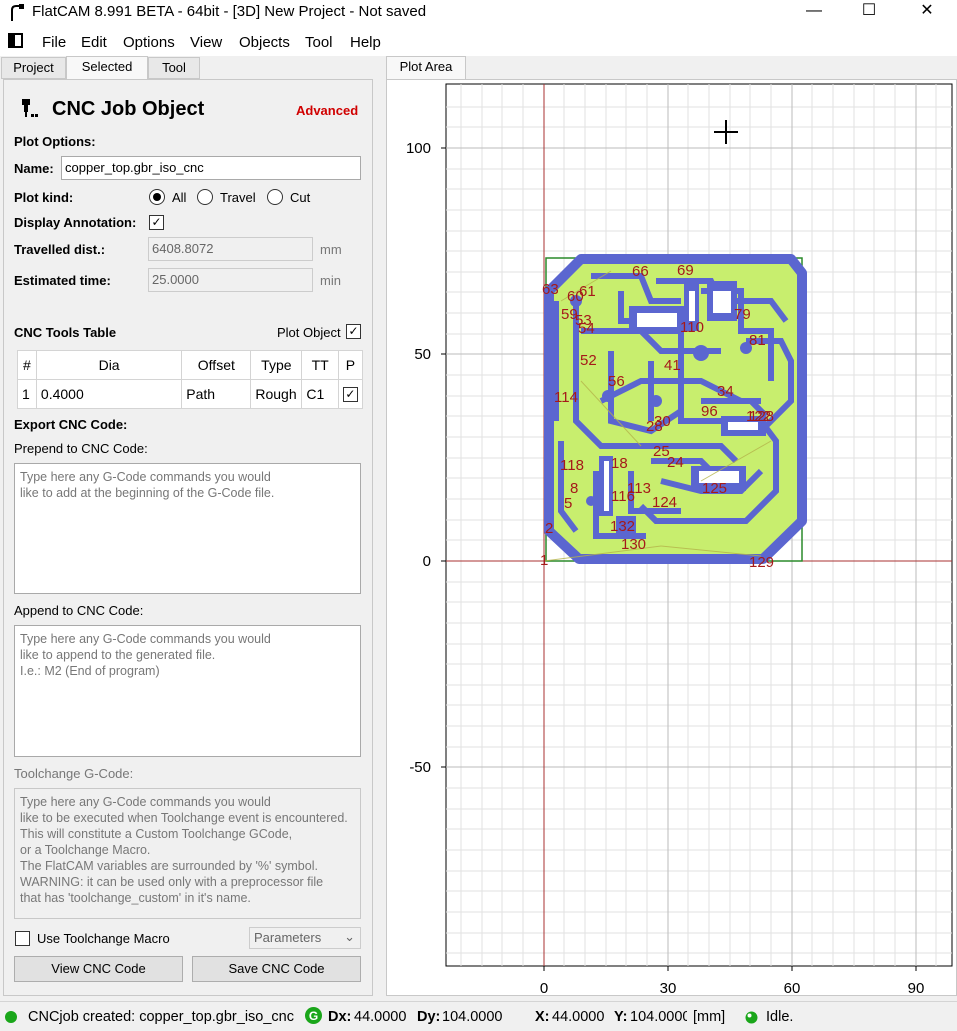 The height and width of the screenshot is (1031, 957). I want to click on status-message: CNCjob created: copper_top.gbr_iso_cnc, so click(161, 1017).